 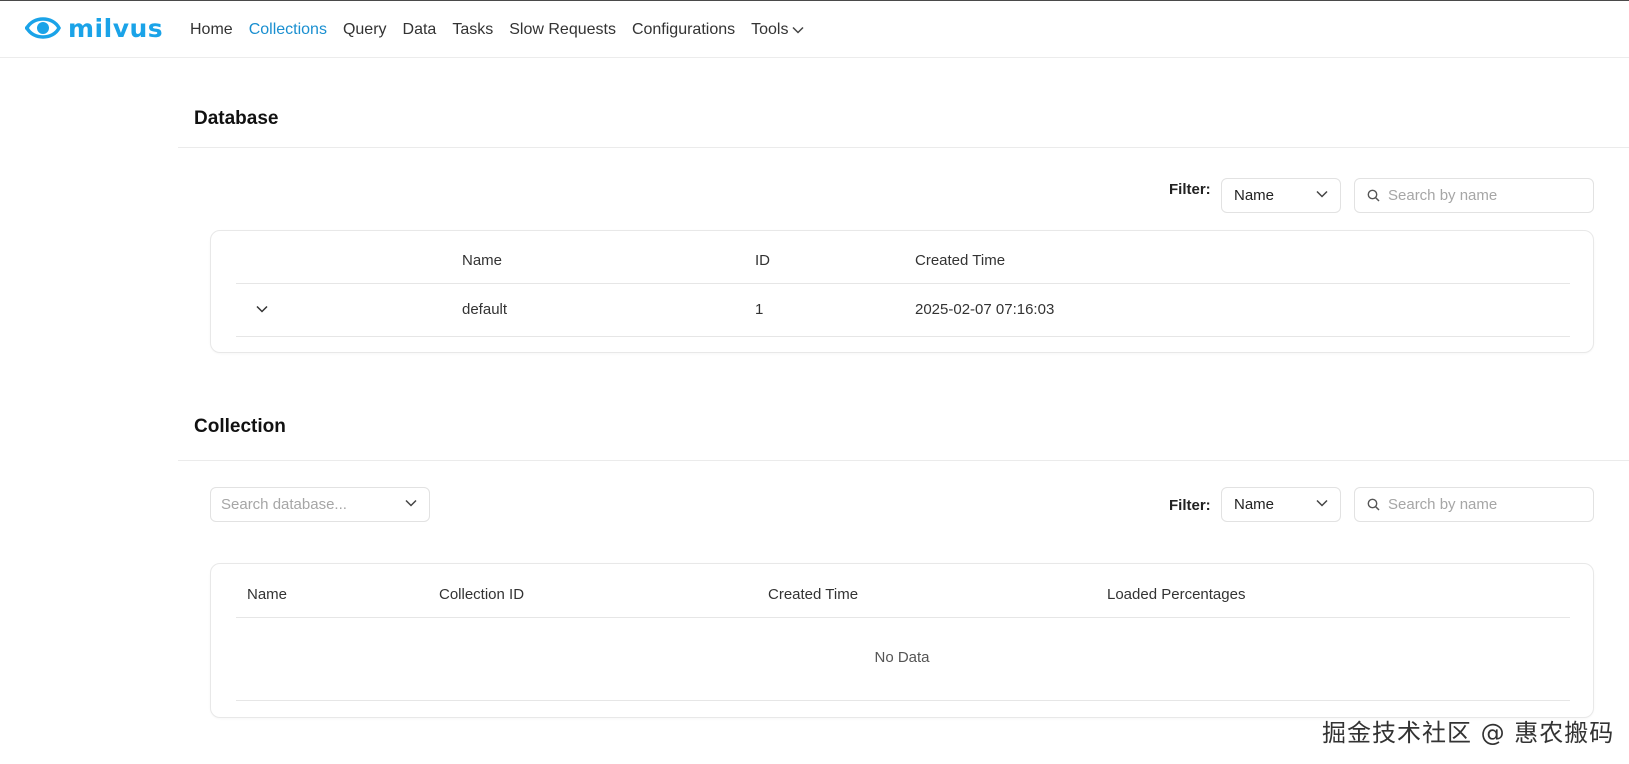 What do you see at coordinates (240, 426) in the screenshot?
I see `collection-section-title: Collection` at bounding box center [240, 426].